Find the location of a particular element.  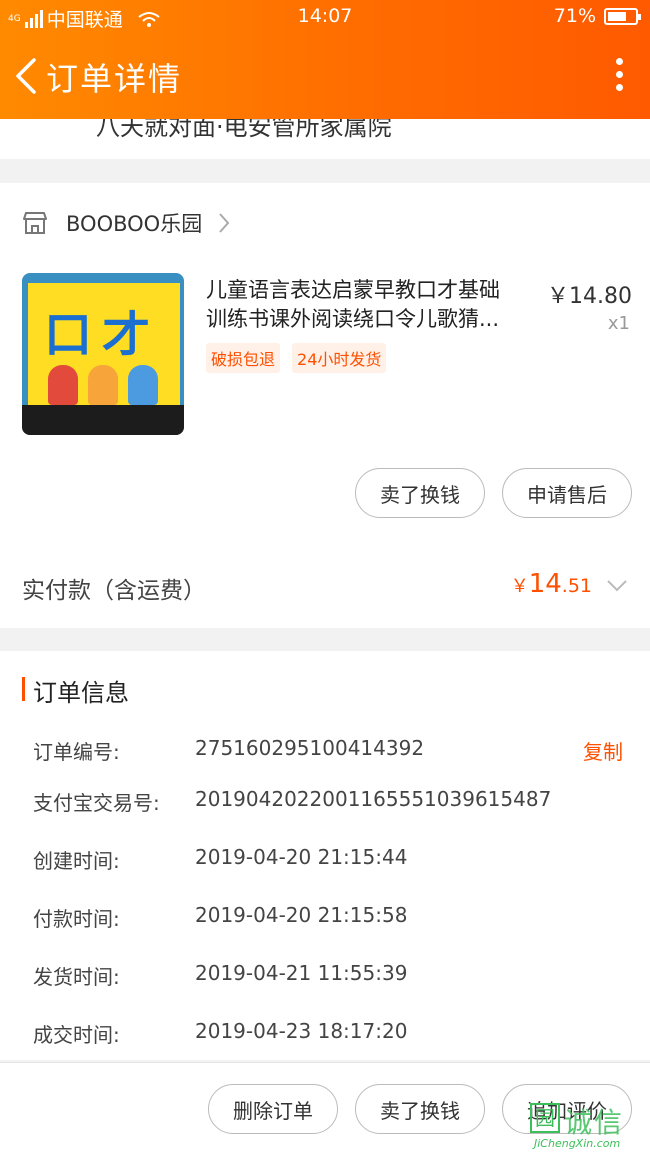

shop-row: BOOBOO乐园 is located at coordinates (126, 223).